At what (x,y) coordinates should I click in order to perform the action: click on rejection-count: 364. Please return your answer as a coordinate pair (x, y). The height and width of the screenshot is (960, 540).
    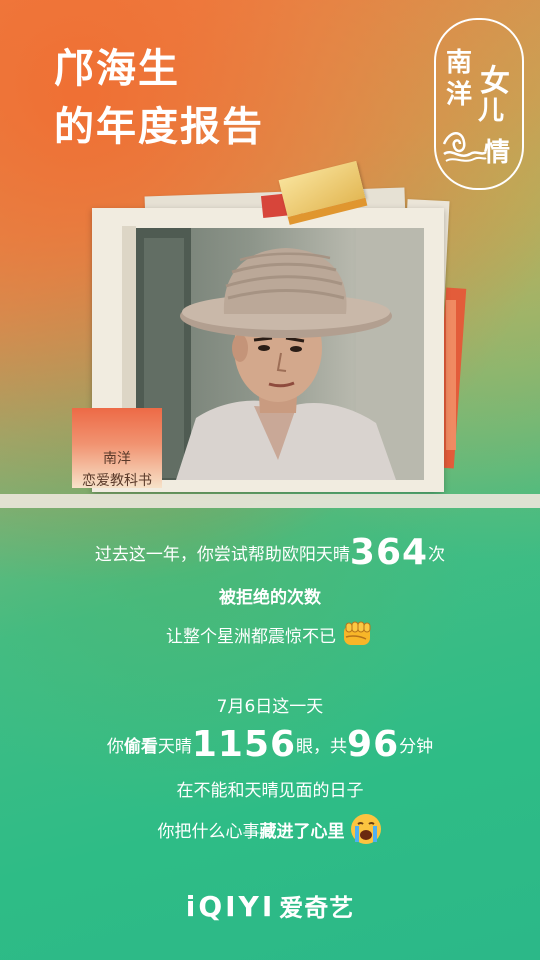
    Looking at the image, I should click on (389, 552).